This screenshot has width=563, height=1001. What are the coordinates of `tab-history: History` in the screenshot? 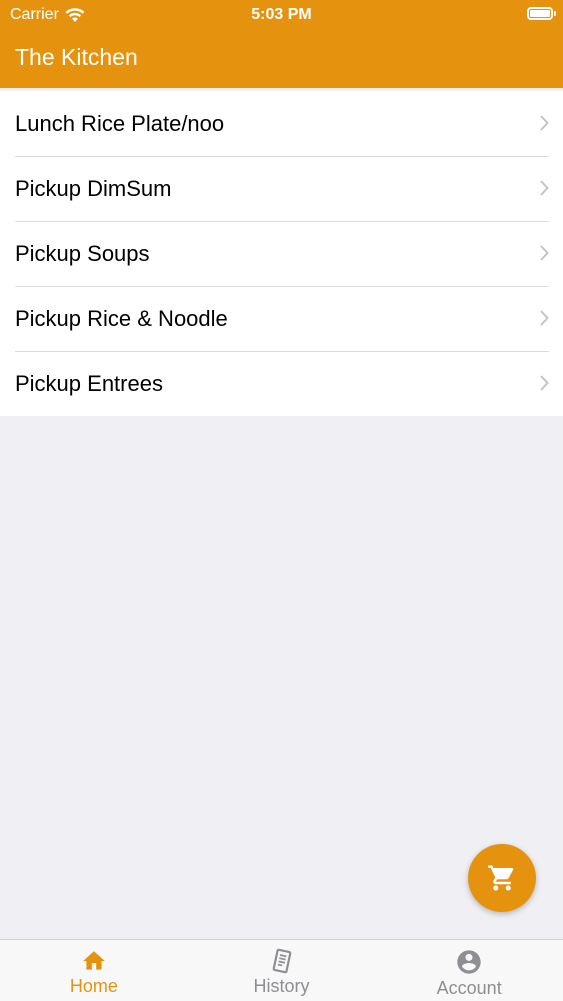 It's located at (282, 970).